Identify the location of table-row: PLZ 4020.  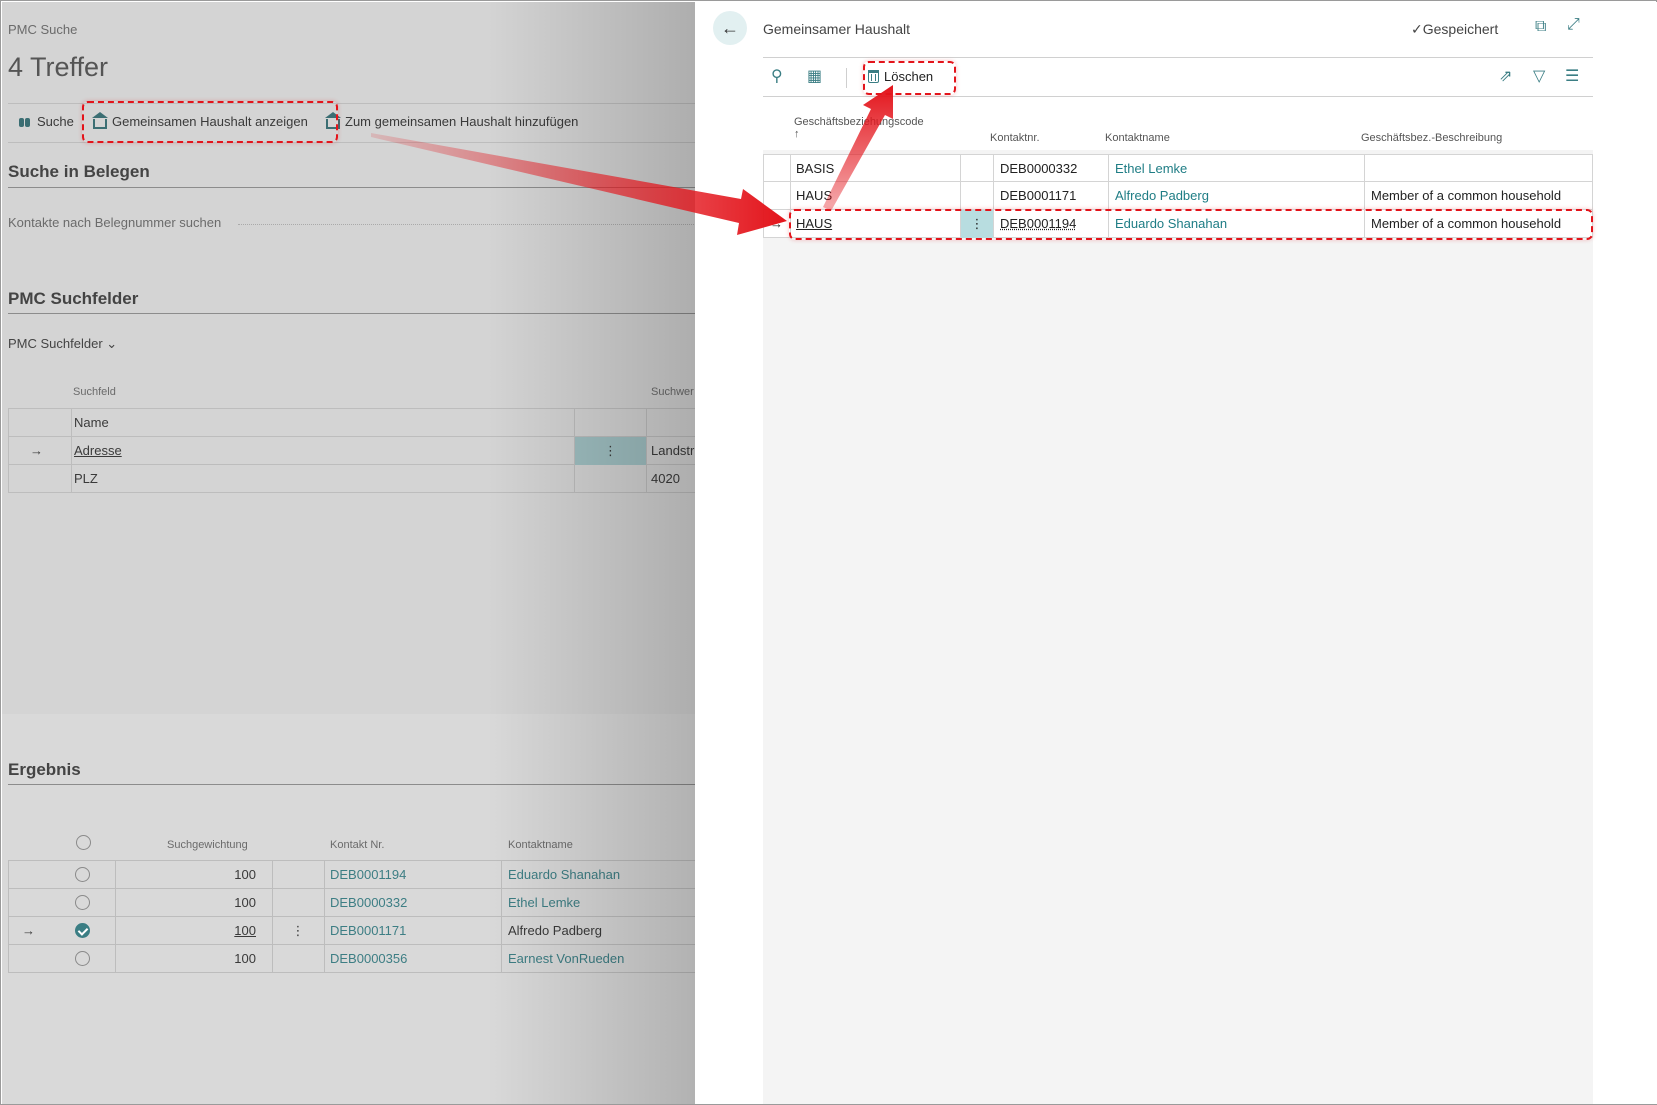
(351, 479).